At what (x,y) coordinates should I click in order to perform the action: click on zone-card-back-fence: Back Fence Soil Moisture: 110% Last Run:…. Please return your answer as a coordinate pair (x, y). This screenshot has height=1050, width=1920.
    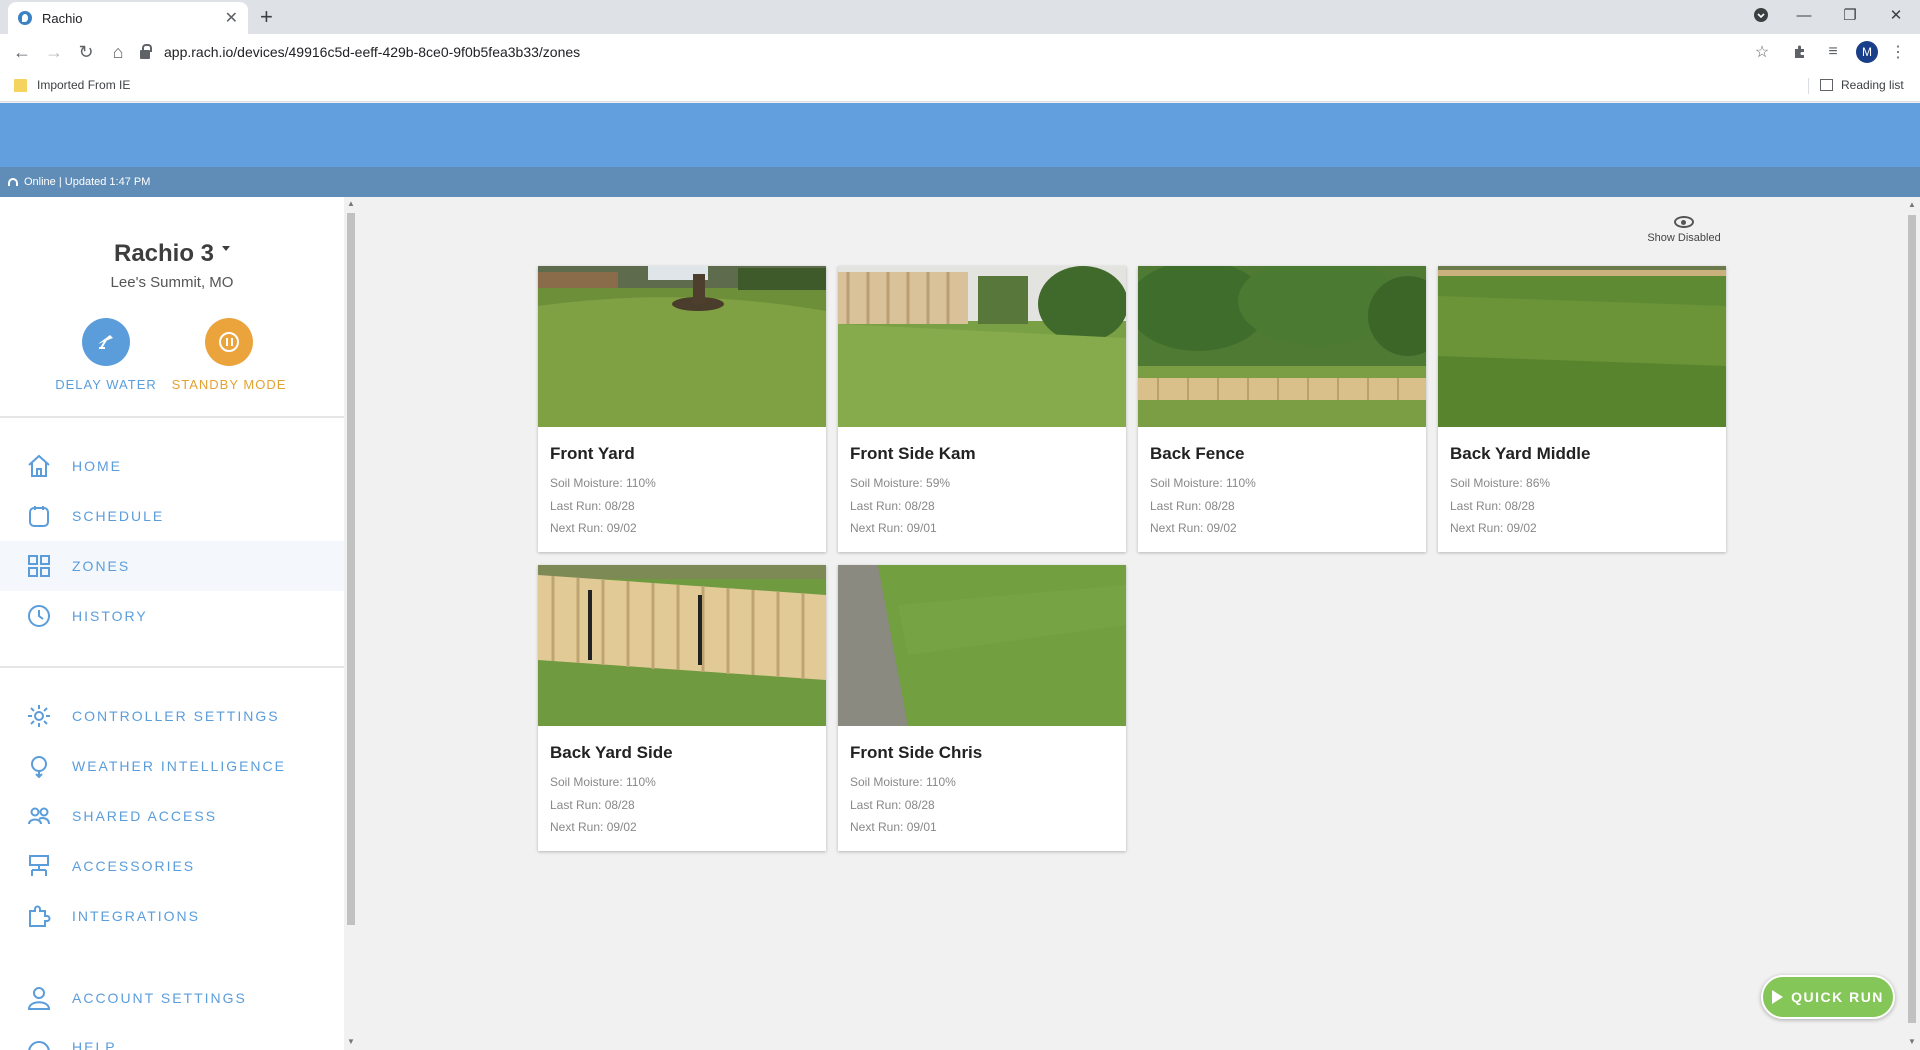
    Looking at the image, I should click on (1288, 404).